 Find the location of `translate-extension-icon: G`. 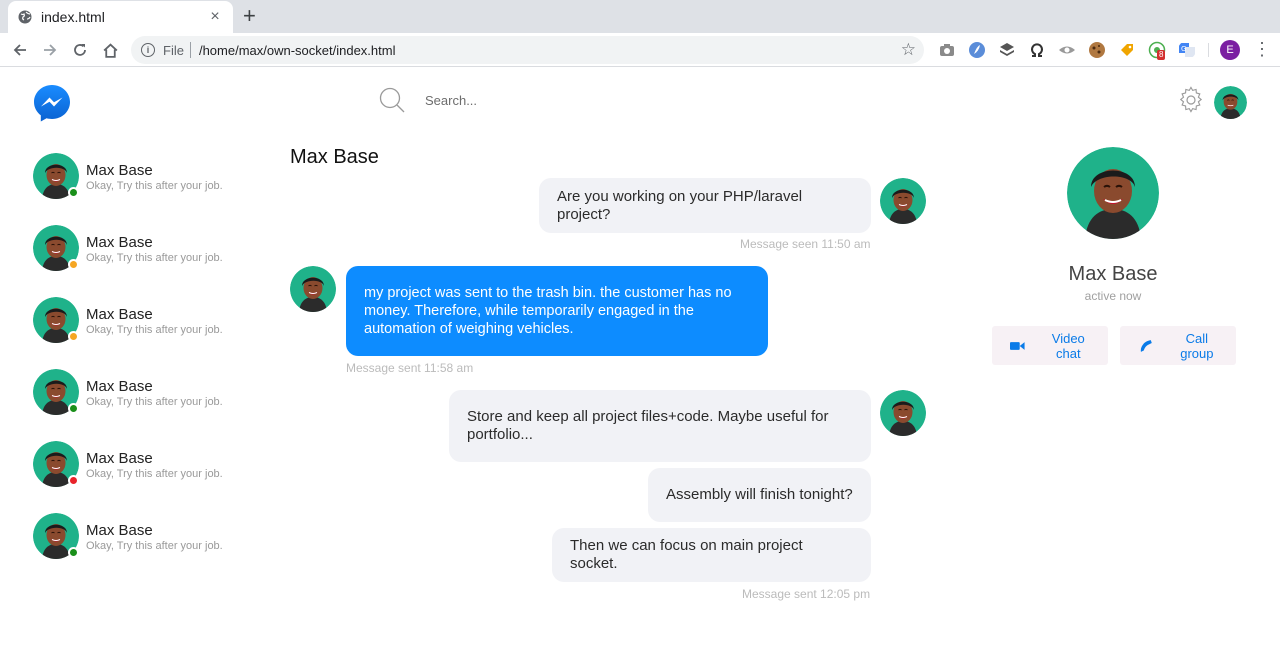

translate-extension-icon: G is located at coordinates (1187, 50).